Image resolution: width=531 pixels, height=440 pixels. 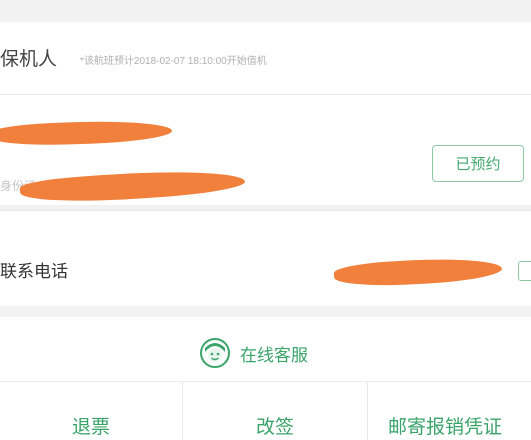 I want to click on online-service-label: 在线客服, so click(x=274, y=355).